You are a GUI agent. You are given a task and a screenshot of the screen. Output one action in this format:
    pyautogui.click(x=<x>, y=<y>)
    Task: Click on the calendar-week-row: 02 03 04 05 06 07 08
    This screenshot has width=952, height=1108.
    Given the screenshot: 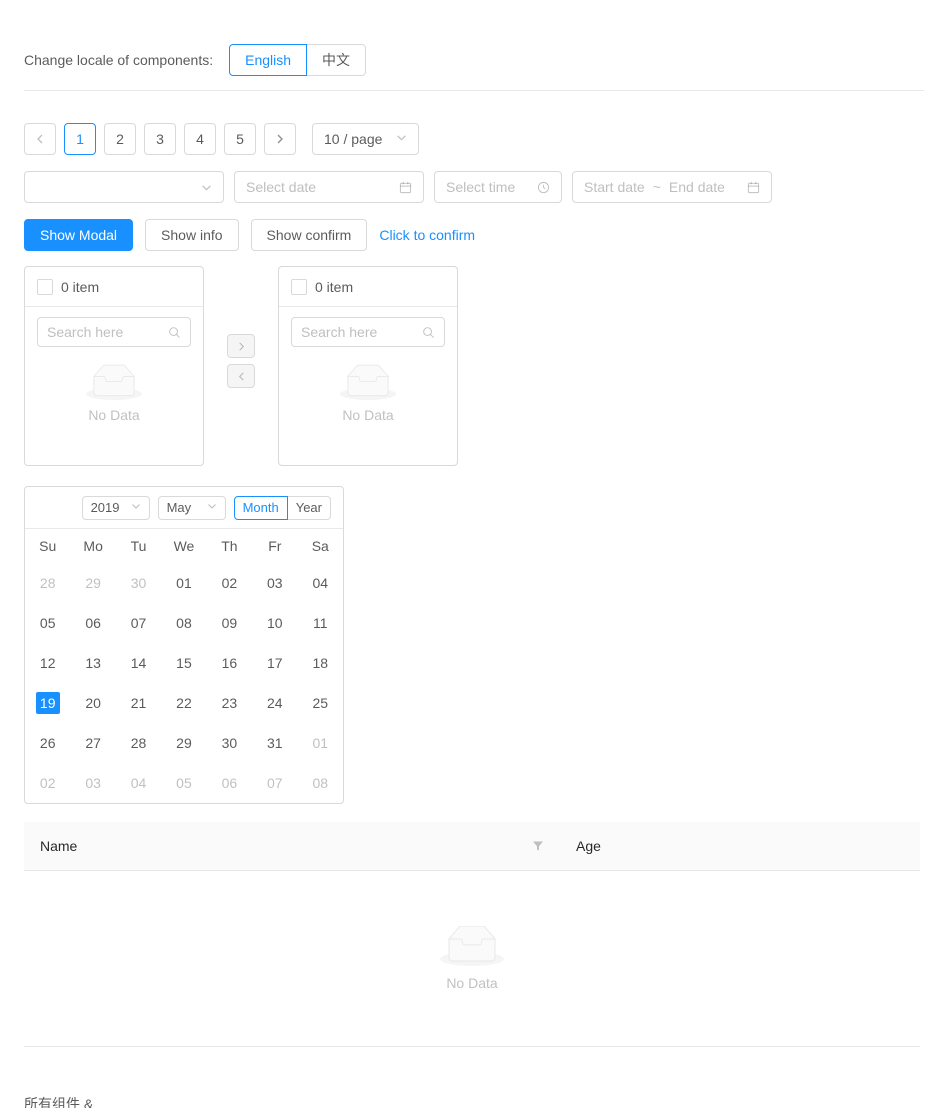 What is the action you would take?
    pyautogui.click(x=184, y=783)
    